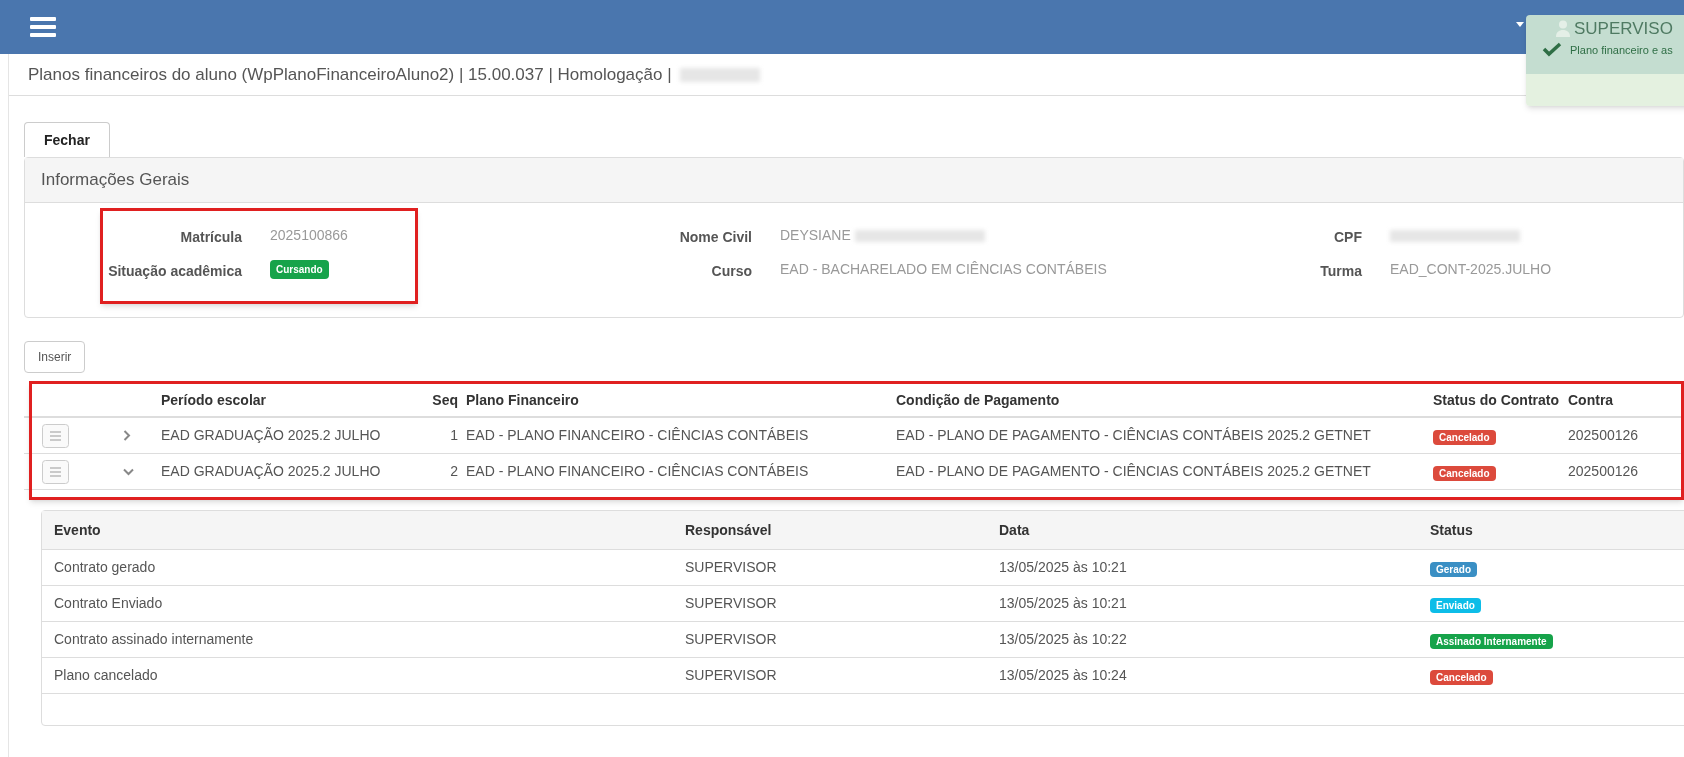 This screenshot has height=757, width=1684. I want to click on column-header: Status do Contrato, so click(1496, 400).